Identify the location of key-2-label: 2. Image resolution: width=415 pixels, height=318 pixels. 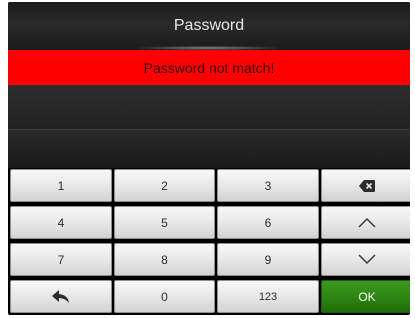
(164, 185).